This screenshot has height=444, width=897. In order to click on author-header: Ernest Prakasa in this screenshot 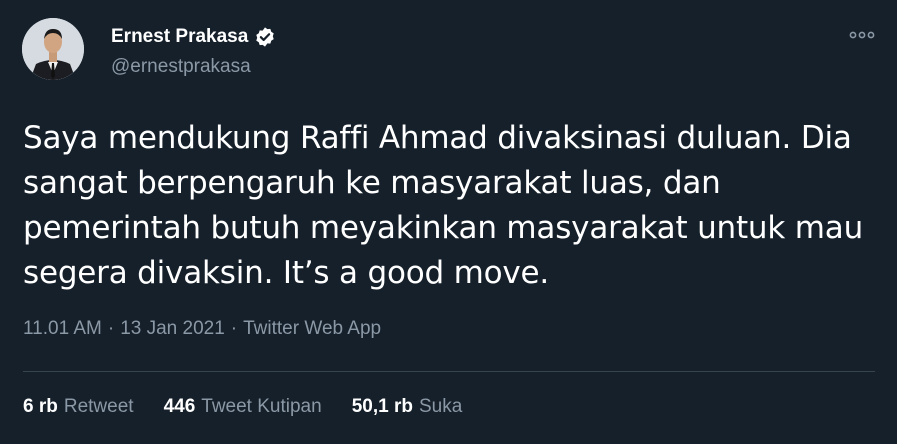, I will do `click(193, 37)`.